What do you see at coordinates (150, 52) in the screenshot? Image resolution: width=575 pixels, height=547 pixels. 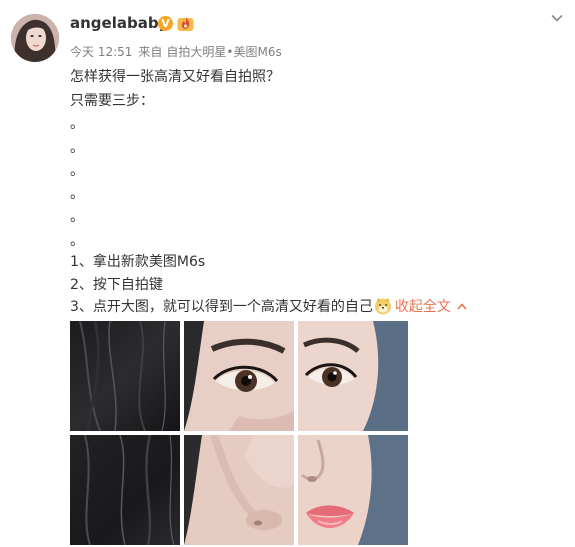 I see `source-prefix: 来自` at bounding box center [150, 52].